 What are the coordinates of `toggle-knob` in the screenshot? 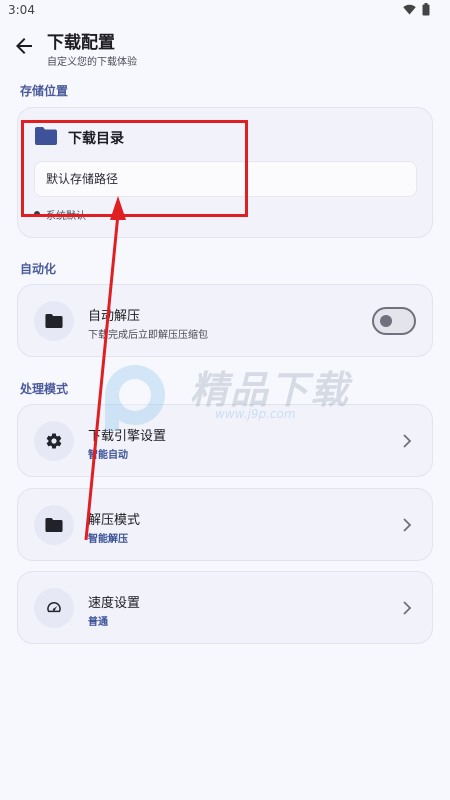 It's located at (386, 321).